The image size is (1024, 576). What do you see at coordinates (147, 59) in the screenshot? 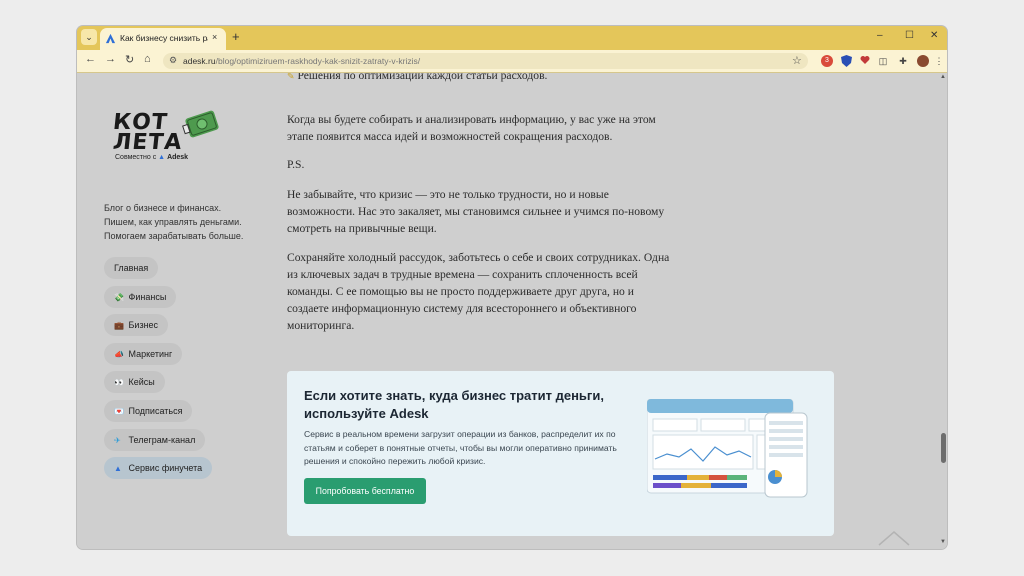
I see `home-button: ⌂` at bounding box center [147, 59].